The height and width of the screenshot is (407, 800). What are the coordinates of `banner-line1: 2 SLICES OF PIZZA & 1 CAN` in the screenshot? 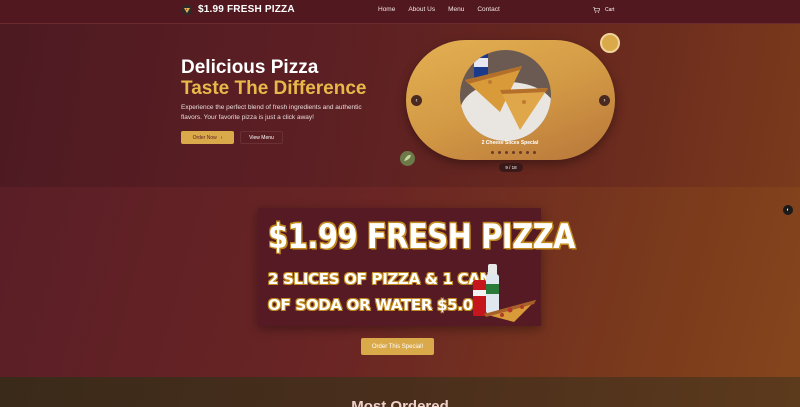 It's located at (380, 279).